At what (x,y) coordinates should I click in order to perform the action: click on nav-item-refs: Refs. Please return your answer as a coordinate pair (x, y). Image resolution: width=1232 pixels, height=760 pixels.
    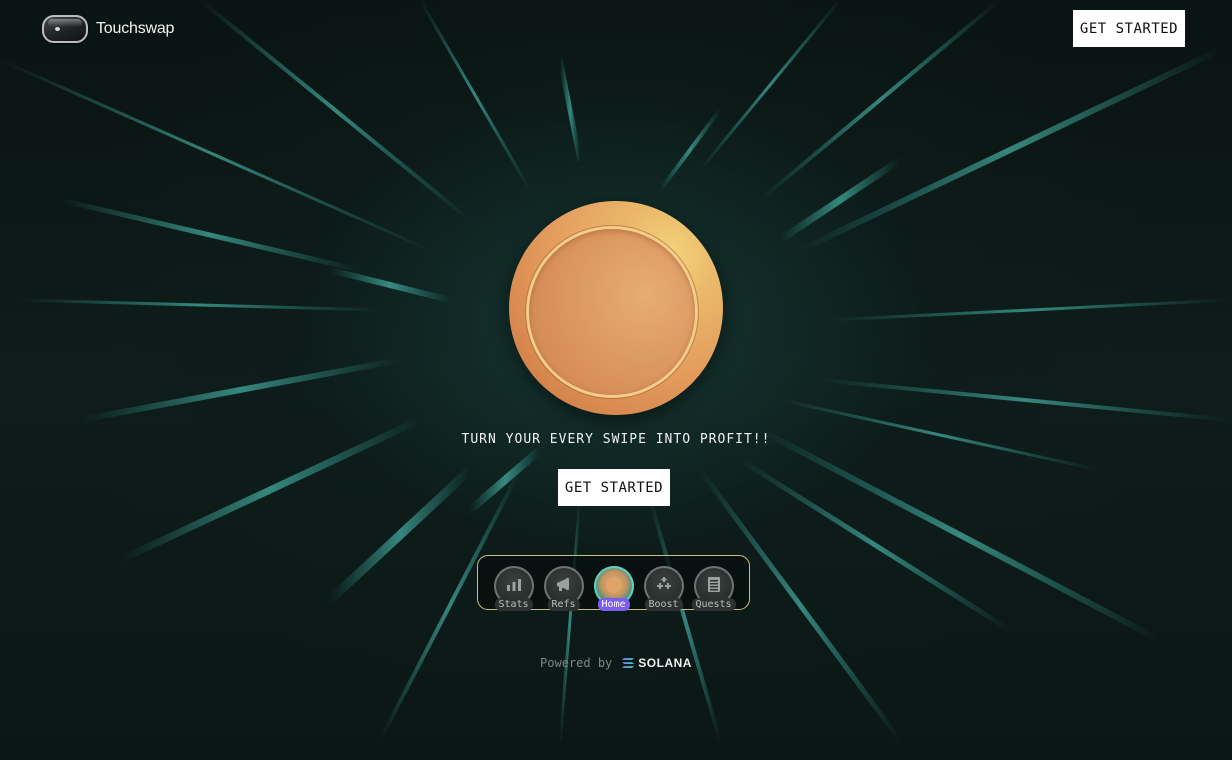
    Looking at the image, I should click on (564, 585).